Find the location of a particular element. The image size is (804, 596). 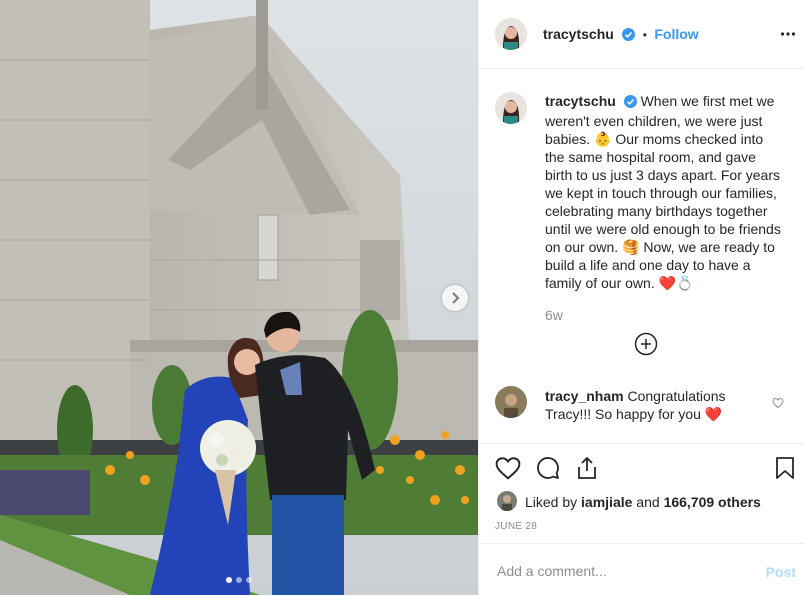

load-more-comments-button is located at coordinates (646, 346).